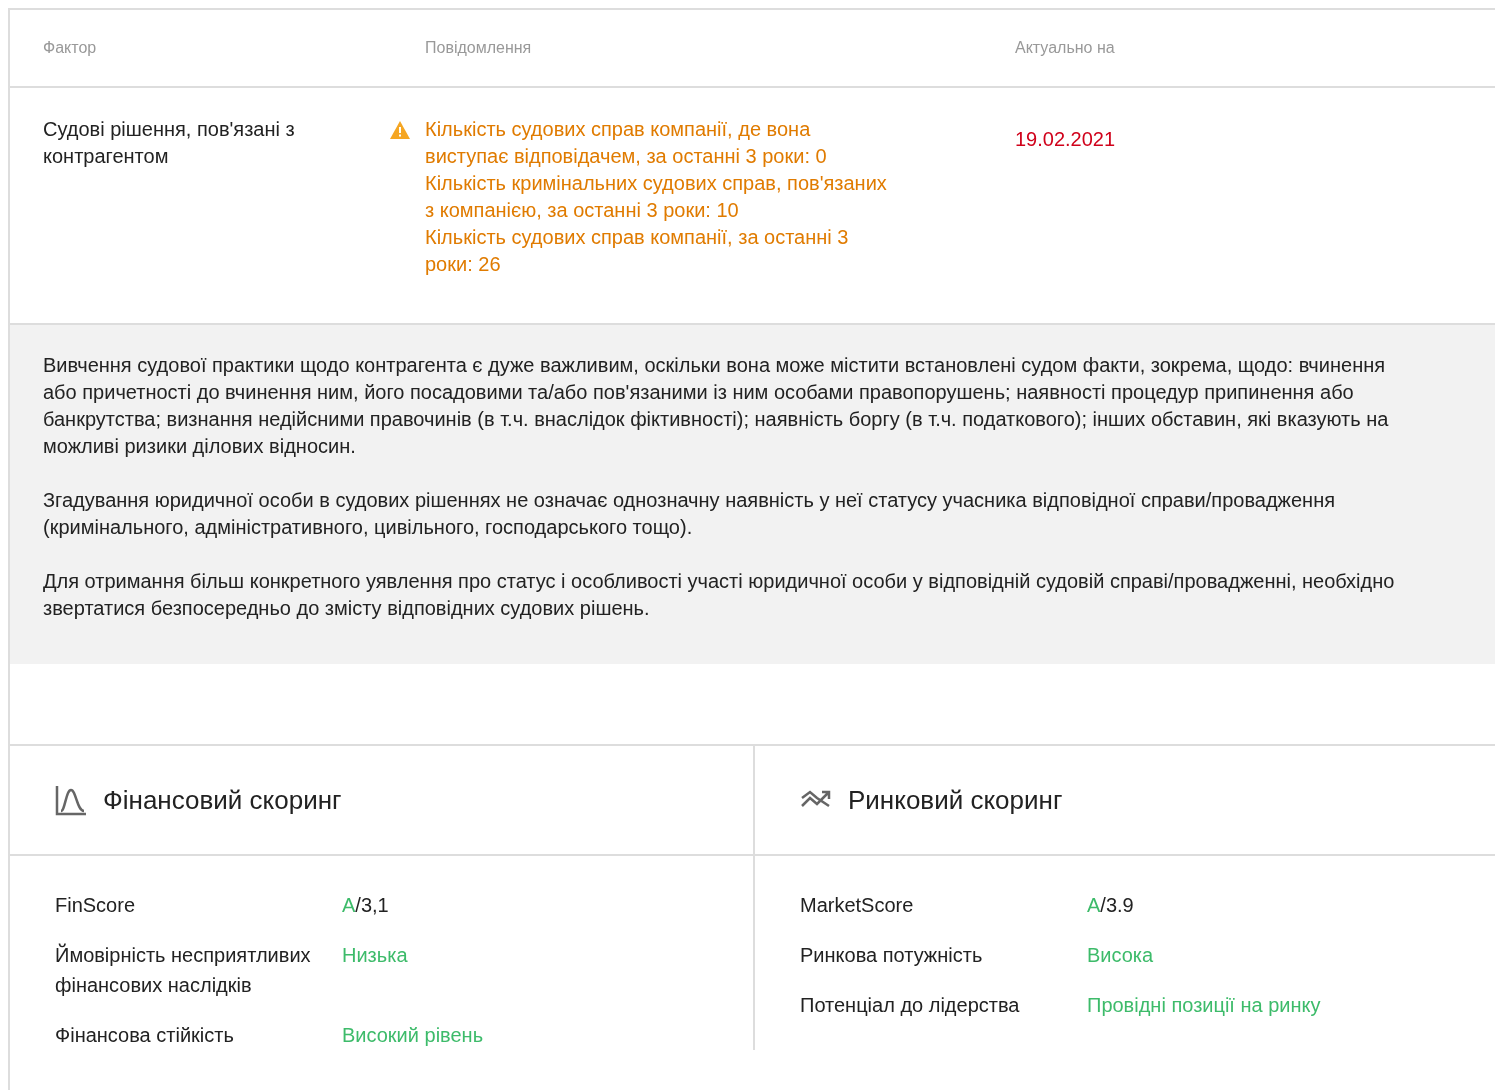 This screenshot has width=1495, height=1090. What do you see at coordinates (222, 800) in the screenshot?
I see `panel-title: Фінансовий скоринг` at bounding box center [222, 800].